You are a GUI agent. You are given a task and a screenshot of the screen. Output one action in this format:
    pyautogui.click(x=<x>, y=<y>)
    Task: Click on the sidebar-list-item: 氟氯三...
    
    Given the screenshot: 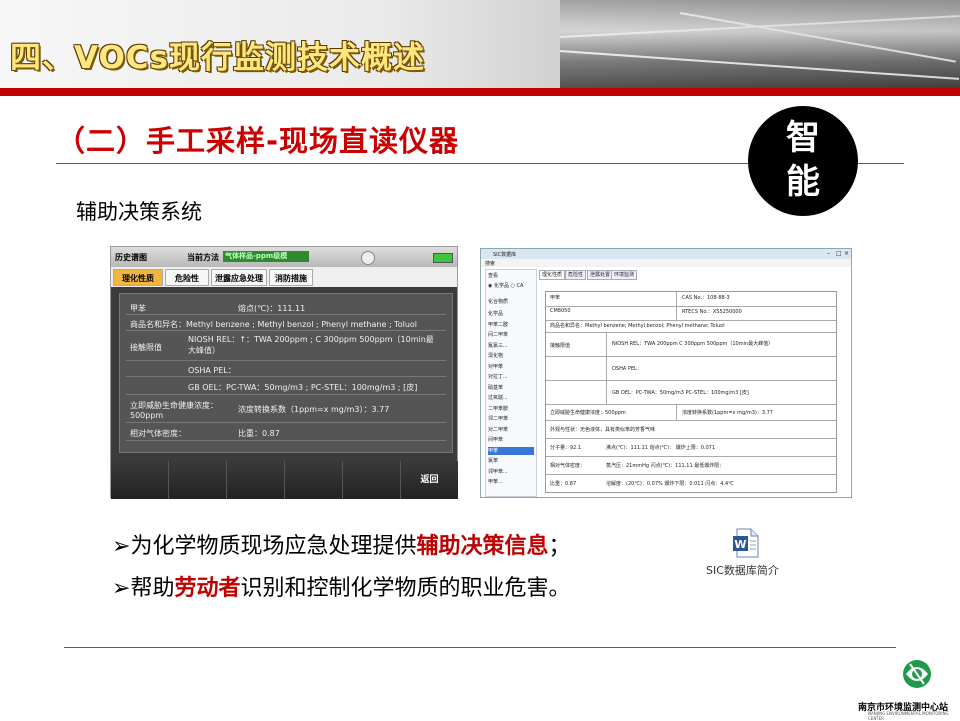 What is the action you would take?
    pyautogui.click(x=511, y=346)
    